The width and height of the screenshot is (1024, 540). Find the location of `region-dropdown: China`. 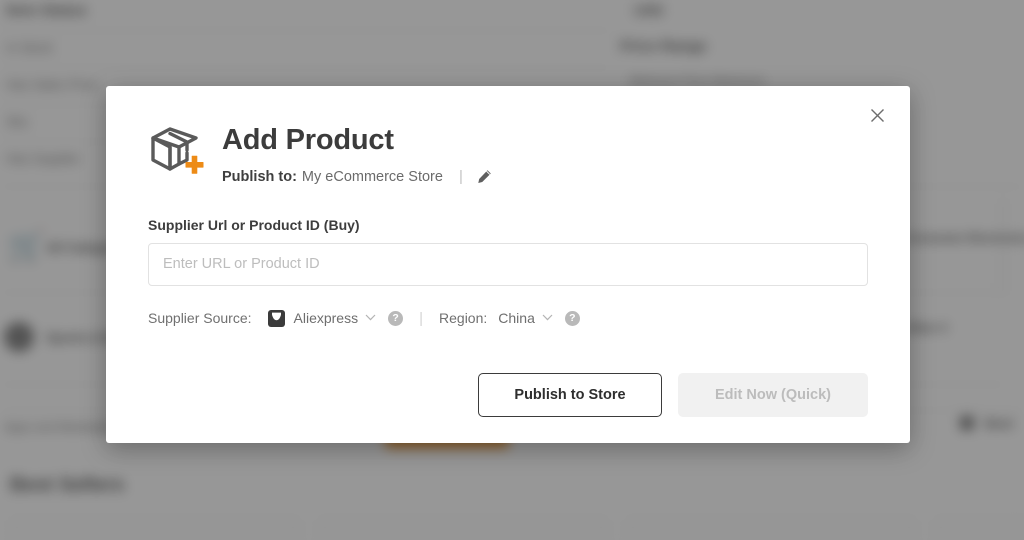

region-dropdown: China is located at coordinates (525, 318).